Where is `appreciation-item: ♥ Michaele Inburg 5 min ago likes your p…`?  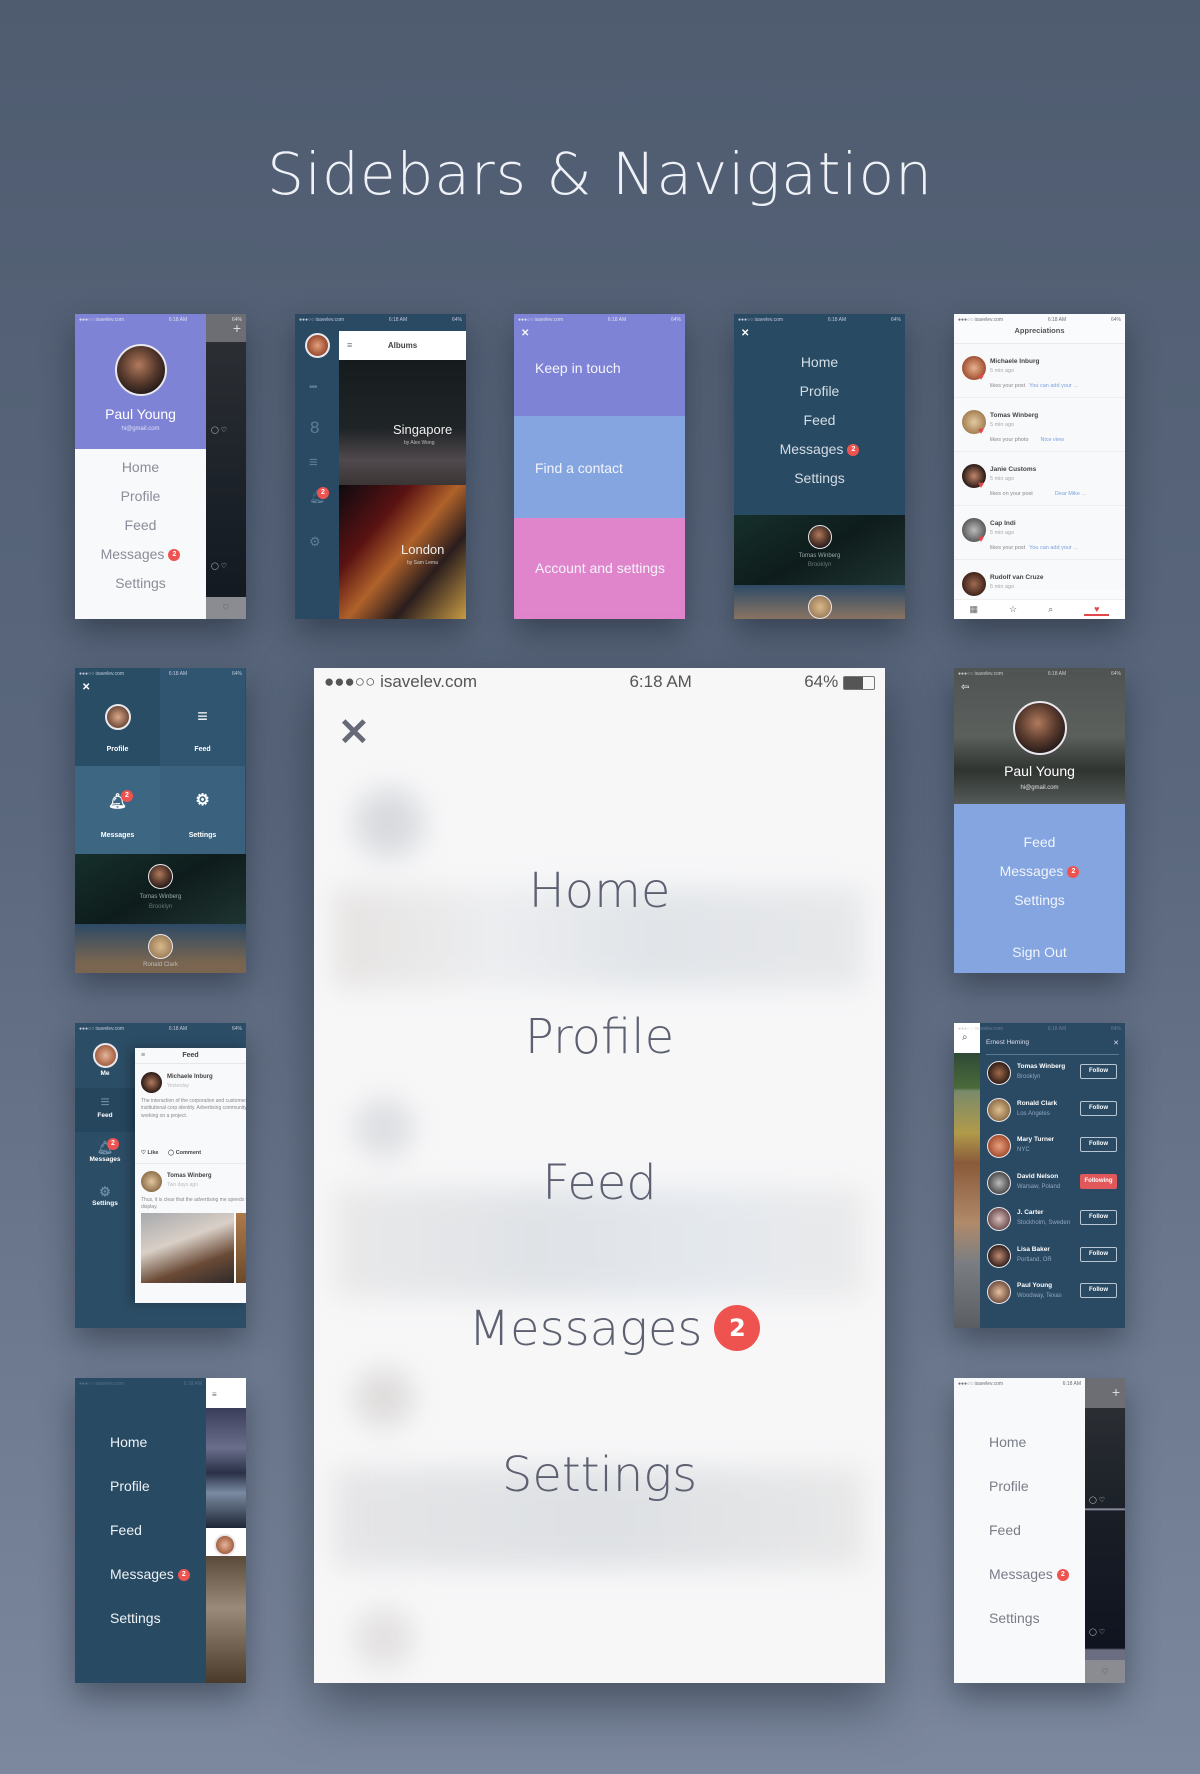 appreciation-item: ♥ Michaele Inburg 5 min ago likes your p… is located at coordinates (1039, 371).